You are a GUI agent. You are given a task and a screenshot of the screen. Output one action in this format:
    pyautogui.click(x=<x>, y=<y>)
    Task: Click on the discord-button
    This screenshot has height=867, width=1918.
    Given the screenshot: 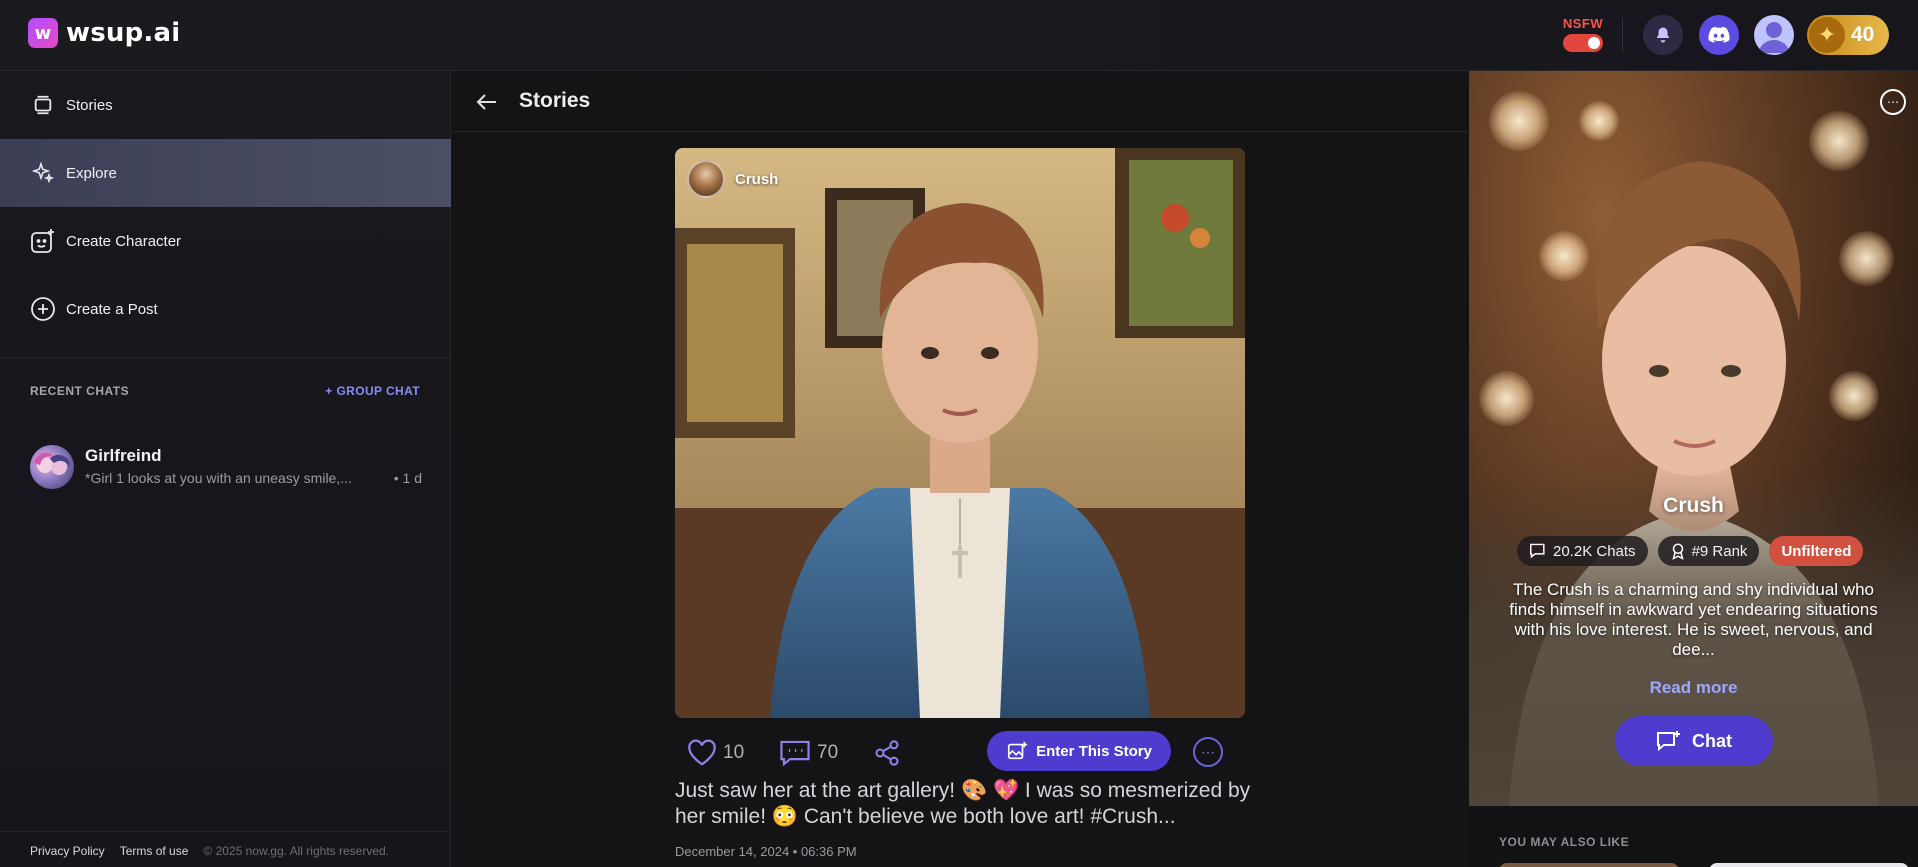 What is the action you would take?
    pyautogui.click(x=1719, y=35)
    